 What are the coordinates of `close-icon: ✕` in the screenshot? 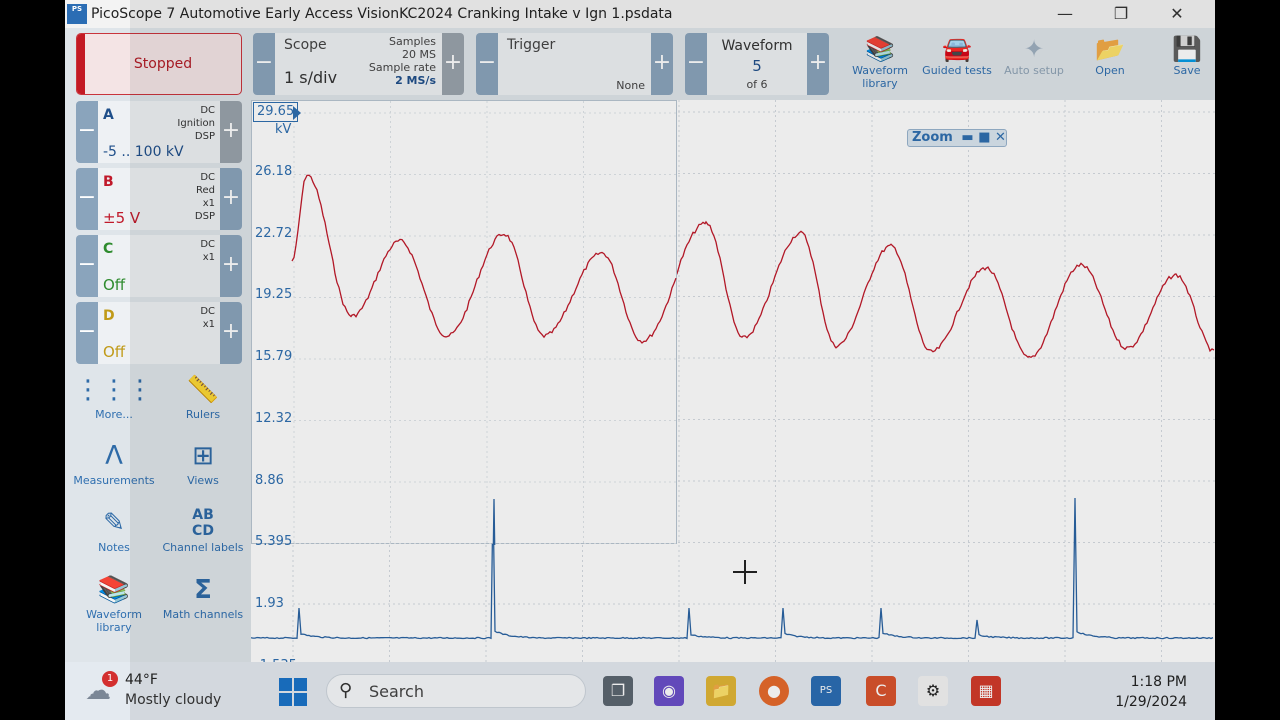 It's located at (1177, 14).